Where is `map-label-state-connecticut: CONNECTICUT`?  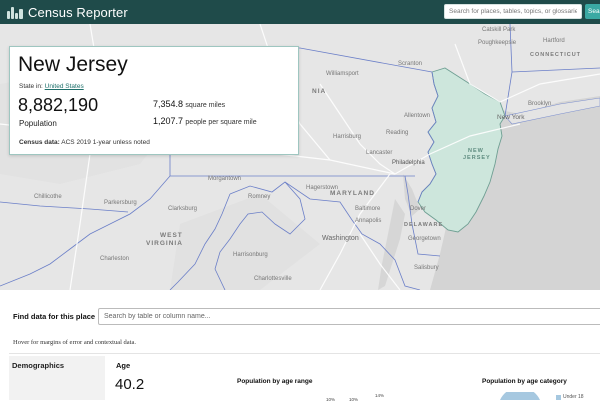
map-label-state-connecticut: CONNECTICUT is located at coordinates (556, 55).